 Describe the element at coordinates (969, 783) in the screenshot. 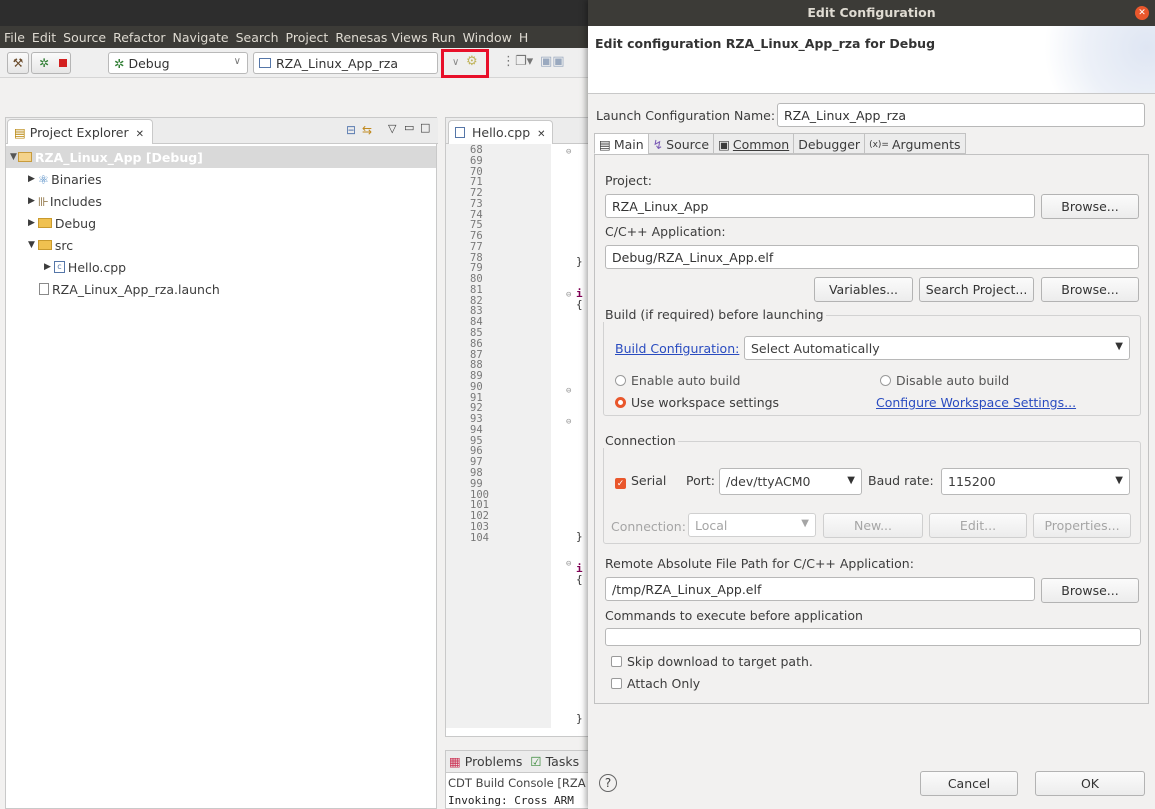

I see `cancel-button: Cancel` at that location.